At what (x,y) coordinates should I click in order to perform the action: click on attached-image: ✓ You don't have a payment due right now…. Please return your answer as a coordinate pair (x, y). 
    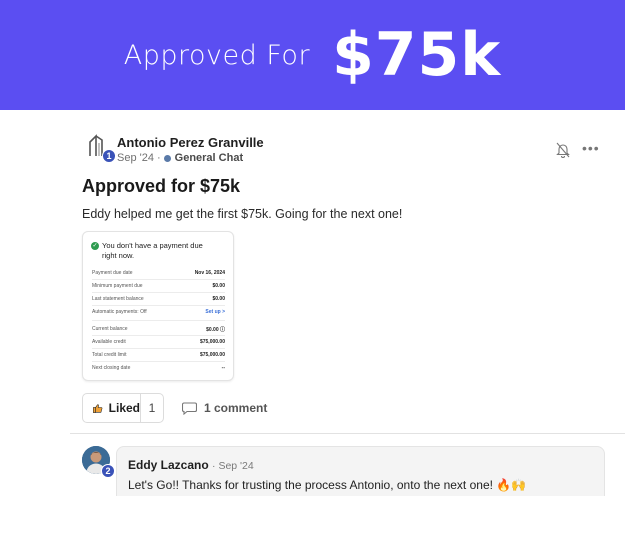
    Looking at the image, I should click on (158, 306).